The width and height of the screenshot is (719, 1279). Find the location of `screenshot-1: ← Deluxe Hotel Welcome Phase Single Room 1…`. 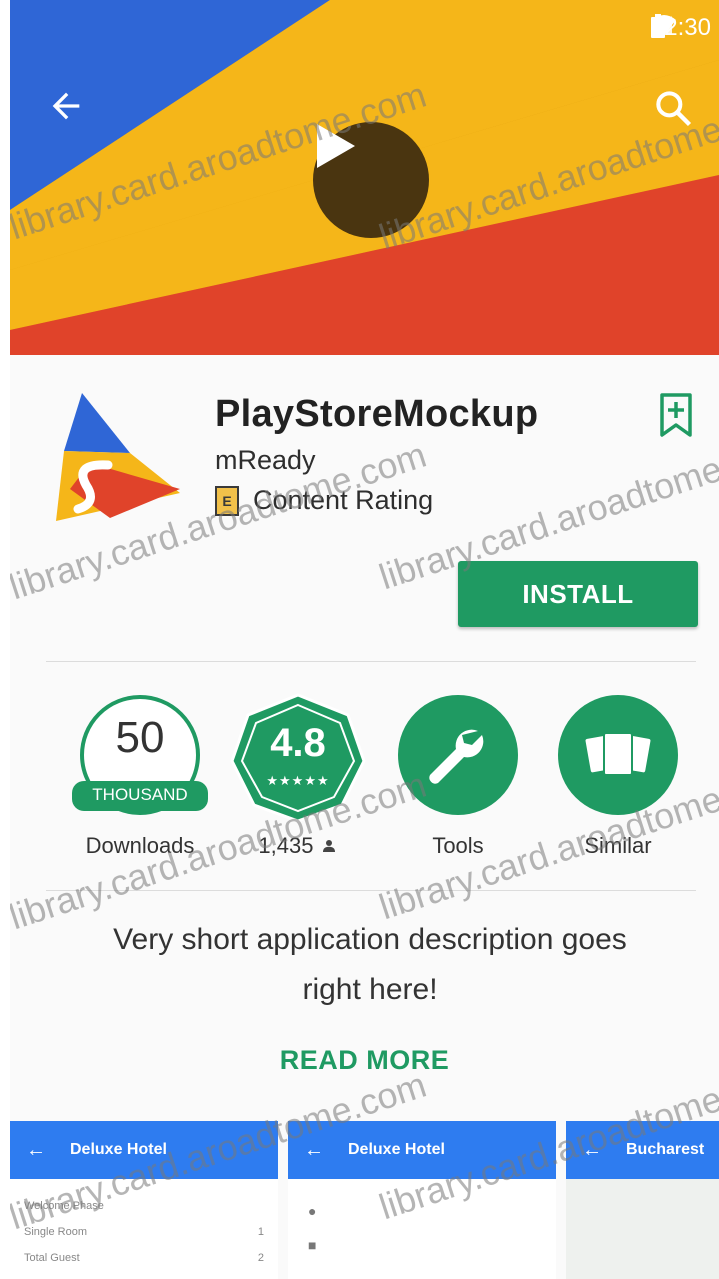

screenshot-1: ← Deluxe Hotel Welcome Phase Single Room 1… is located at coordinates (144, 1200).